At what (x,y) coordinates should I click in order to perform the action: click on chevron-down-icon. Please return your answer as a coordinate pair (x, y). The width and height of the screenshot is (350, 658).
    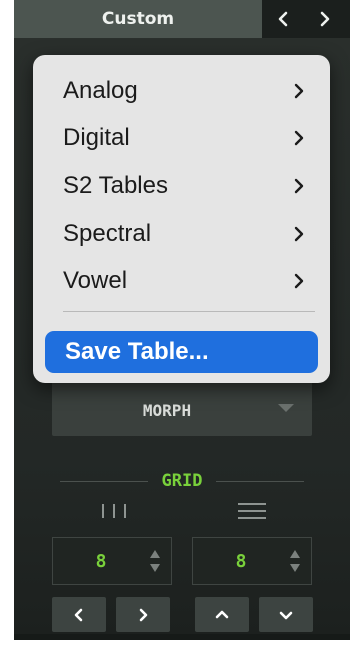
    Looking at the image, I should click on (286, 615).